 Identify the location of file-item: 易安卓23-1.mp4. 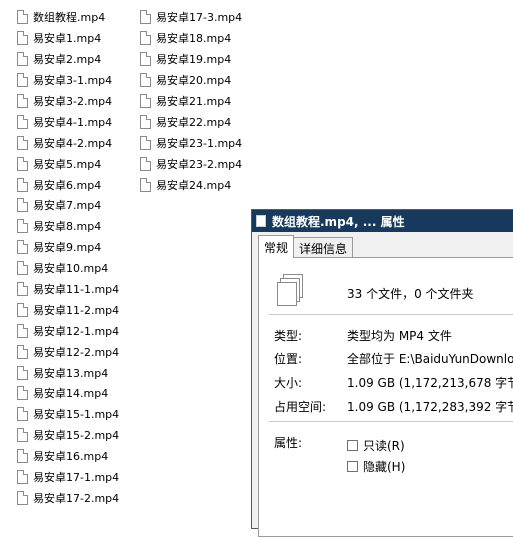
(191, 142).